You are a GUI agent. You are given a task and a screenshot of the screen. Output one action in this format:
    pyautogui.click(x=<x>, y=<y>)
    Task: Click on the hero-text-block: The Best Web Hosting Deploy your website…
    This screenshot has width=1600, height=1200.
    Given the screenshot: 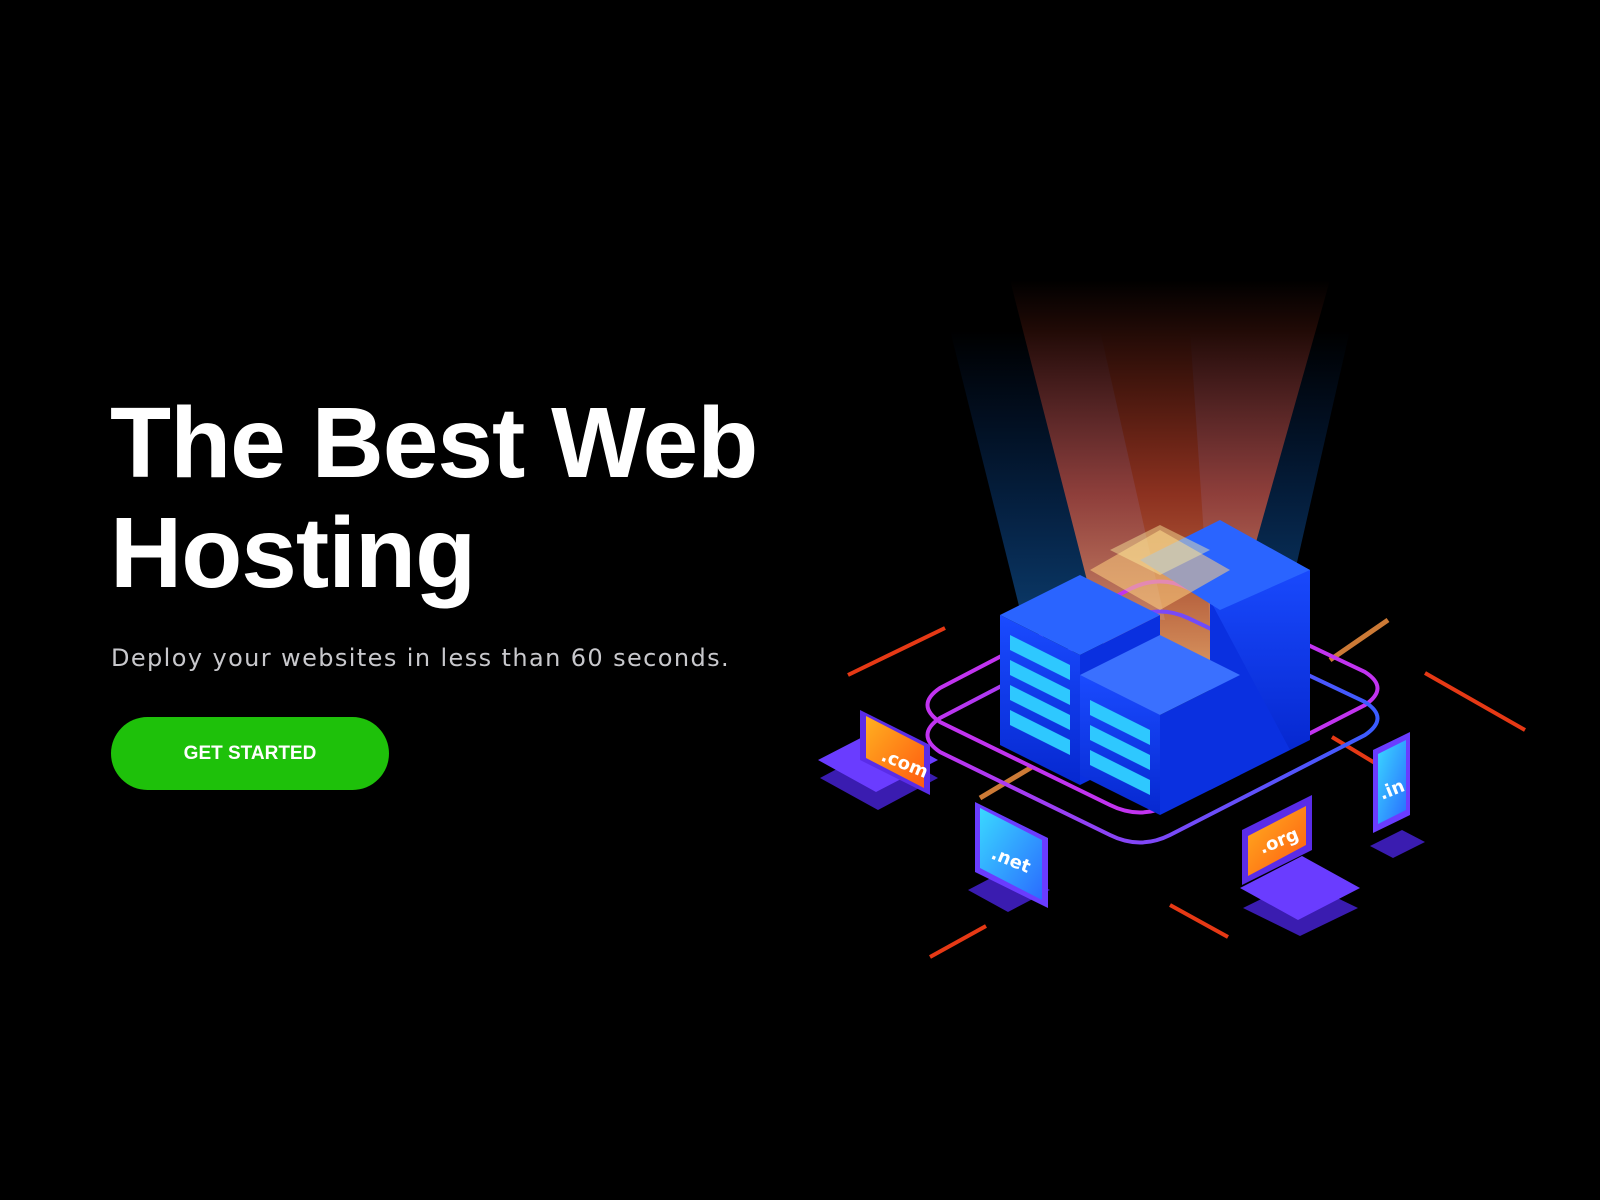 What is the action you would take?
    pyautogui.click(x=470, y=530)
    